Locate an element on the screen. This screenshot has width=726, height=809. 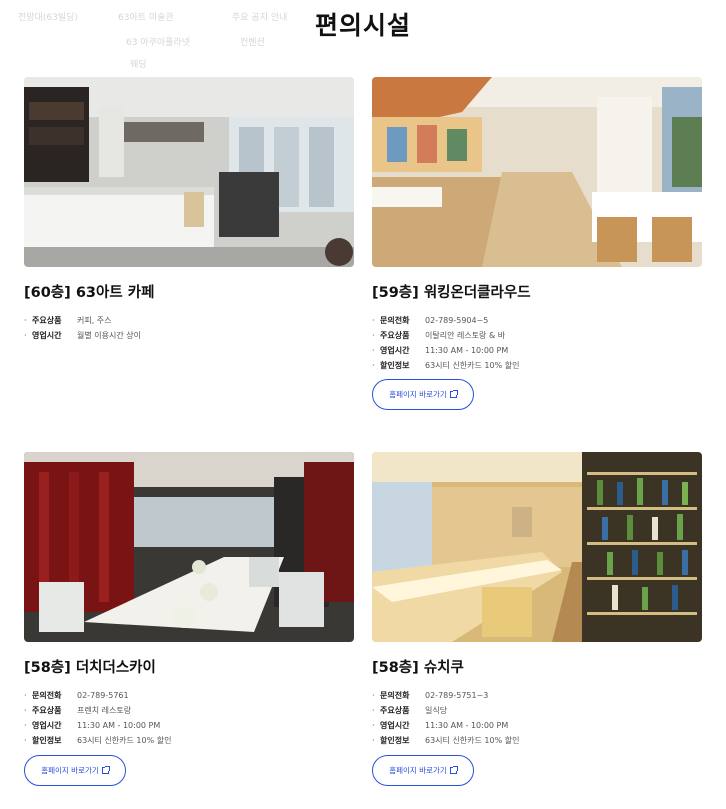
info-row: · 영업시간 월별 이용시간 상이 is located at coordinates (82, 335).